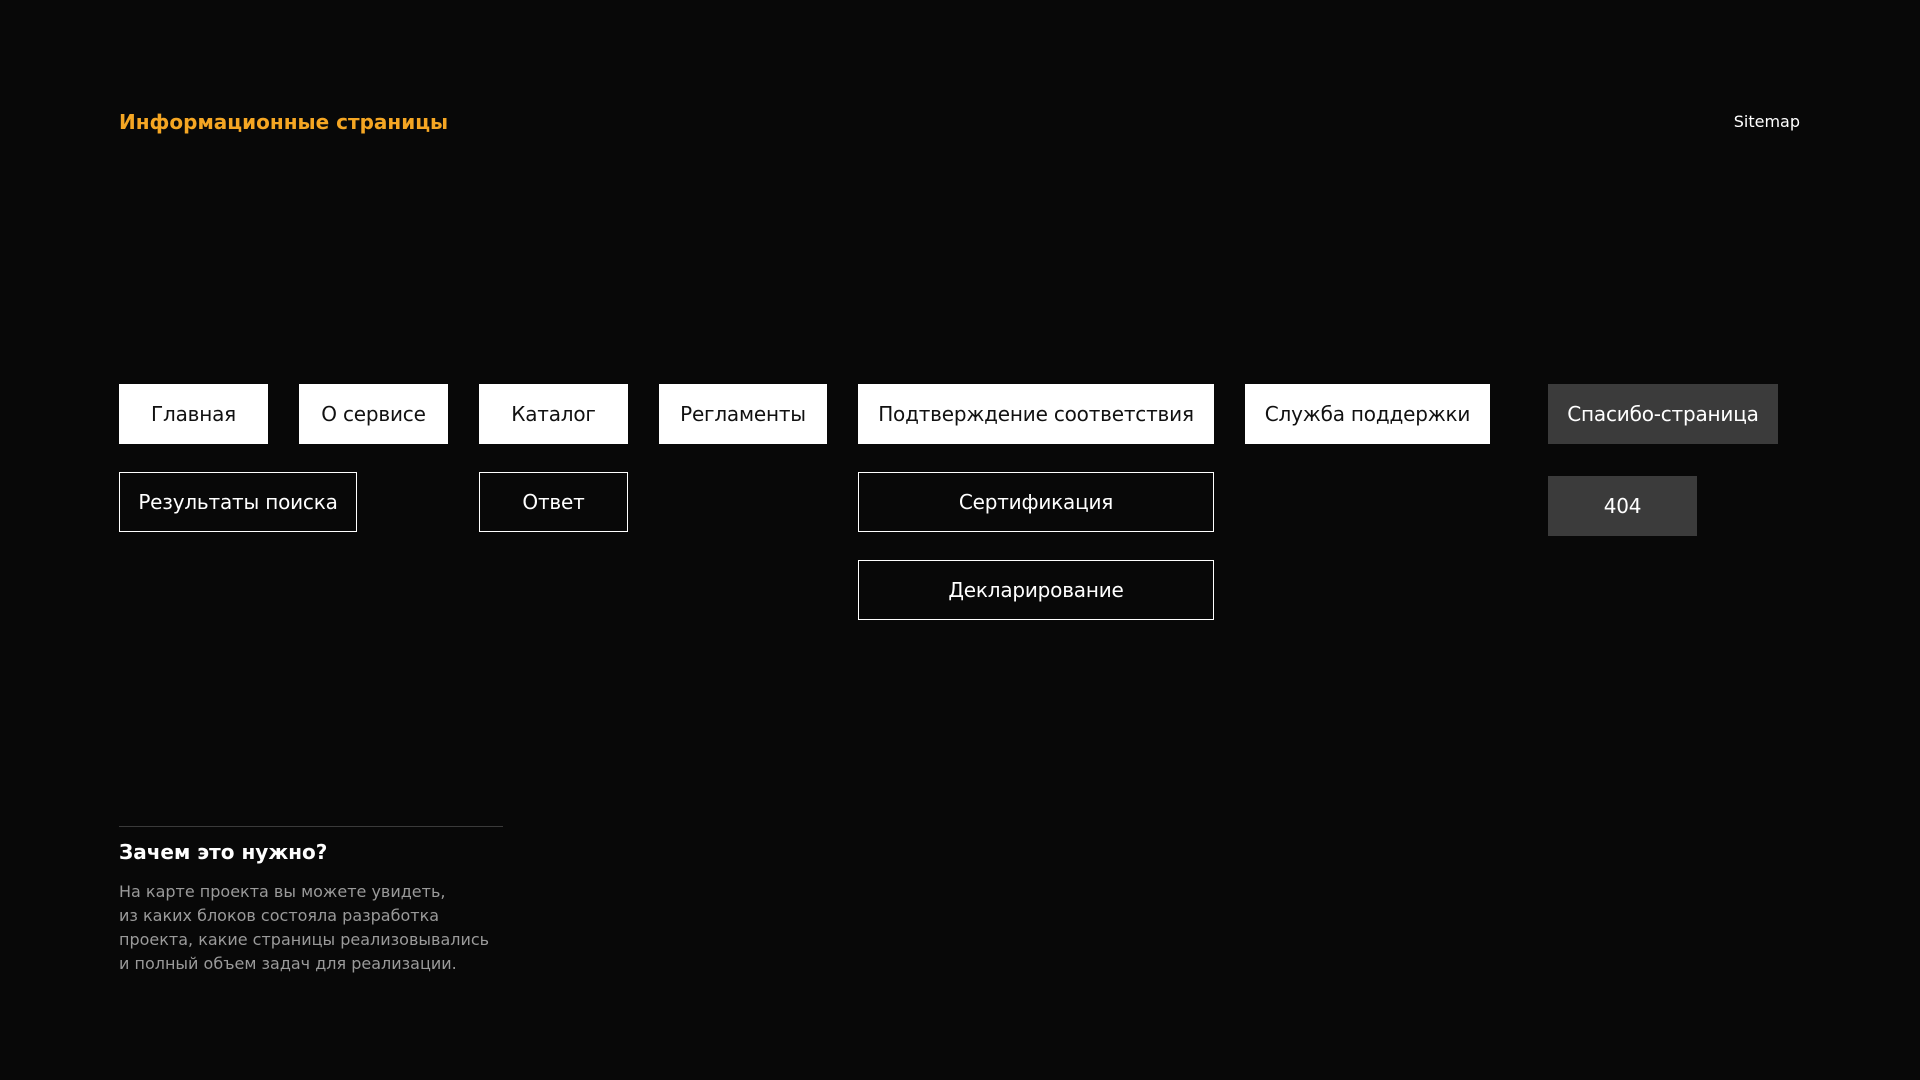  I want to click on info-line: из каких блоков состояла разработка, so click(279, 915).